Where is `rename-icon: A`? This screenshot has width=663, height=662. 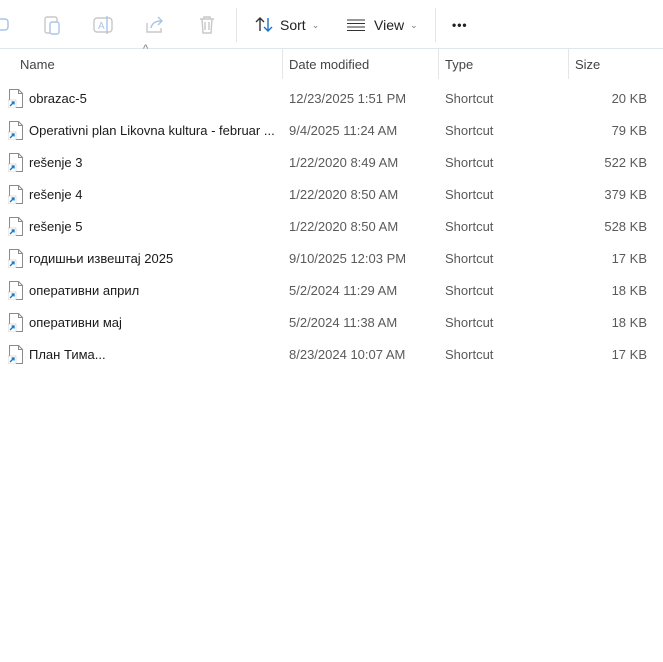 rename-icon: A is located at coordinates (103, 25).